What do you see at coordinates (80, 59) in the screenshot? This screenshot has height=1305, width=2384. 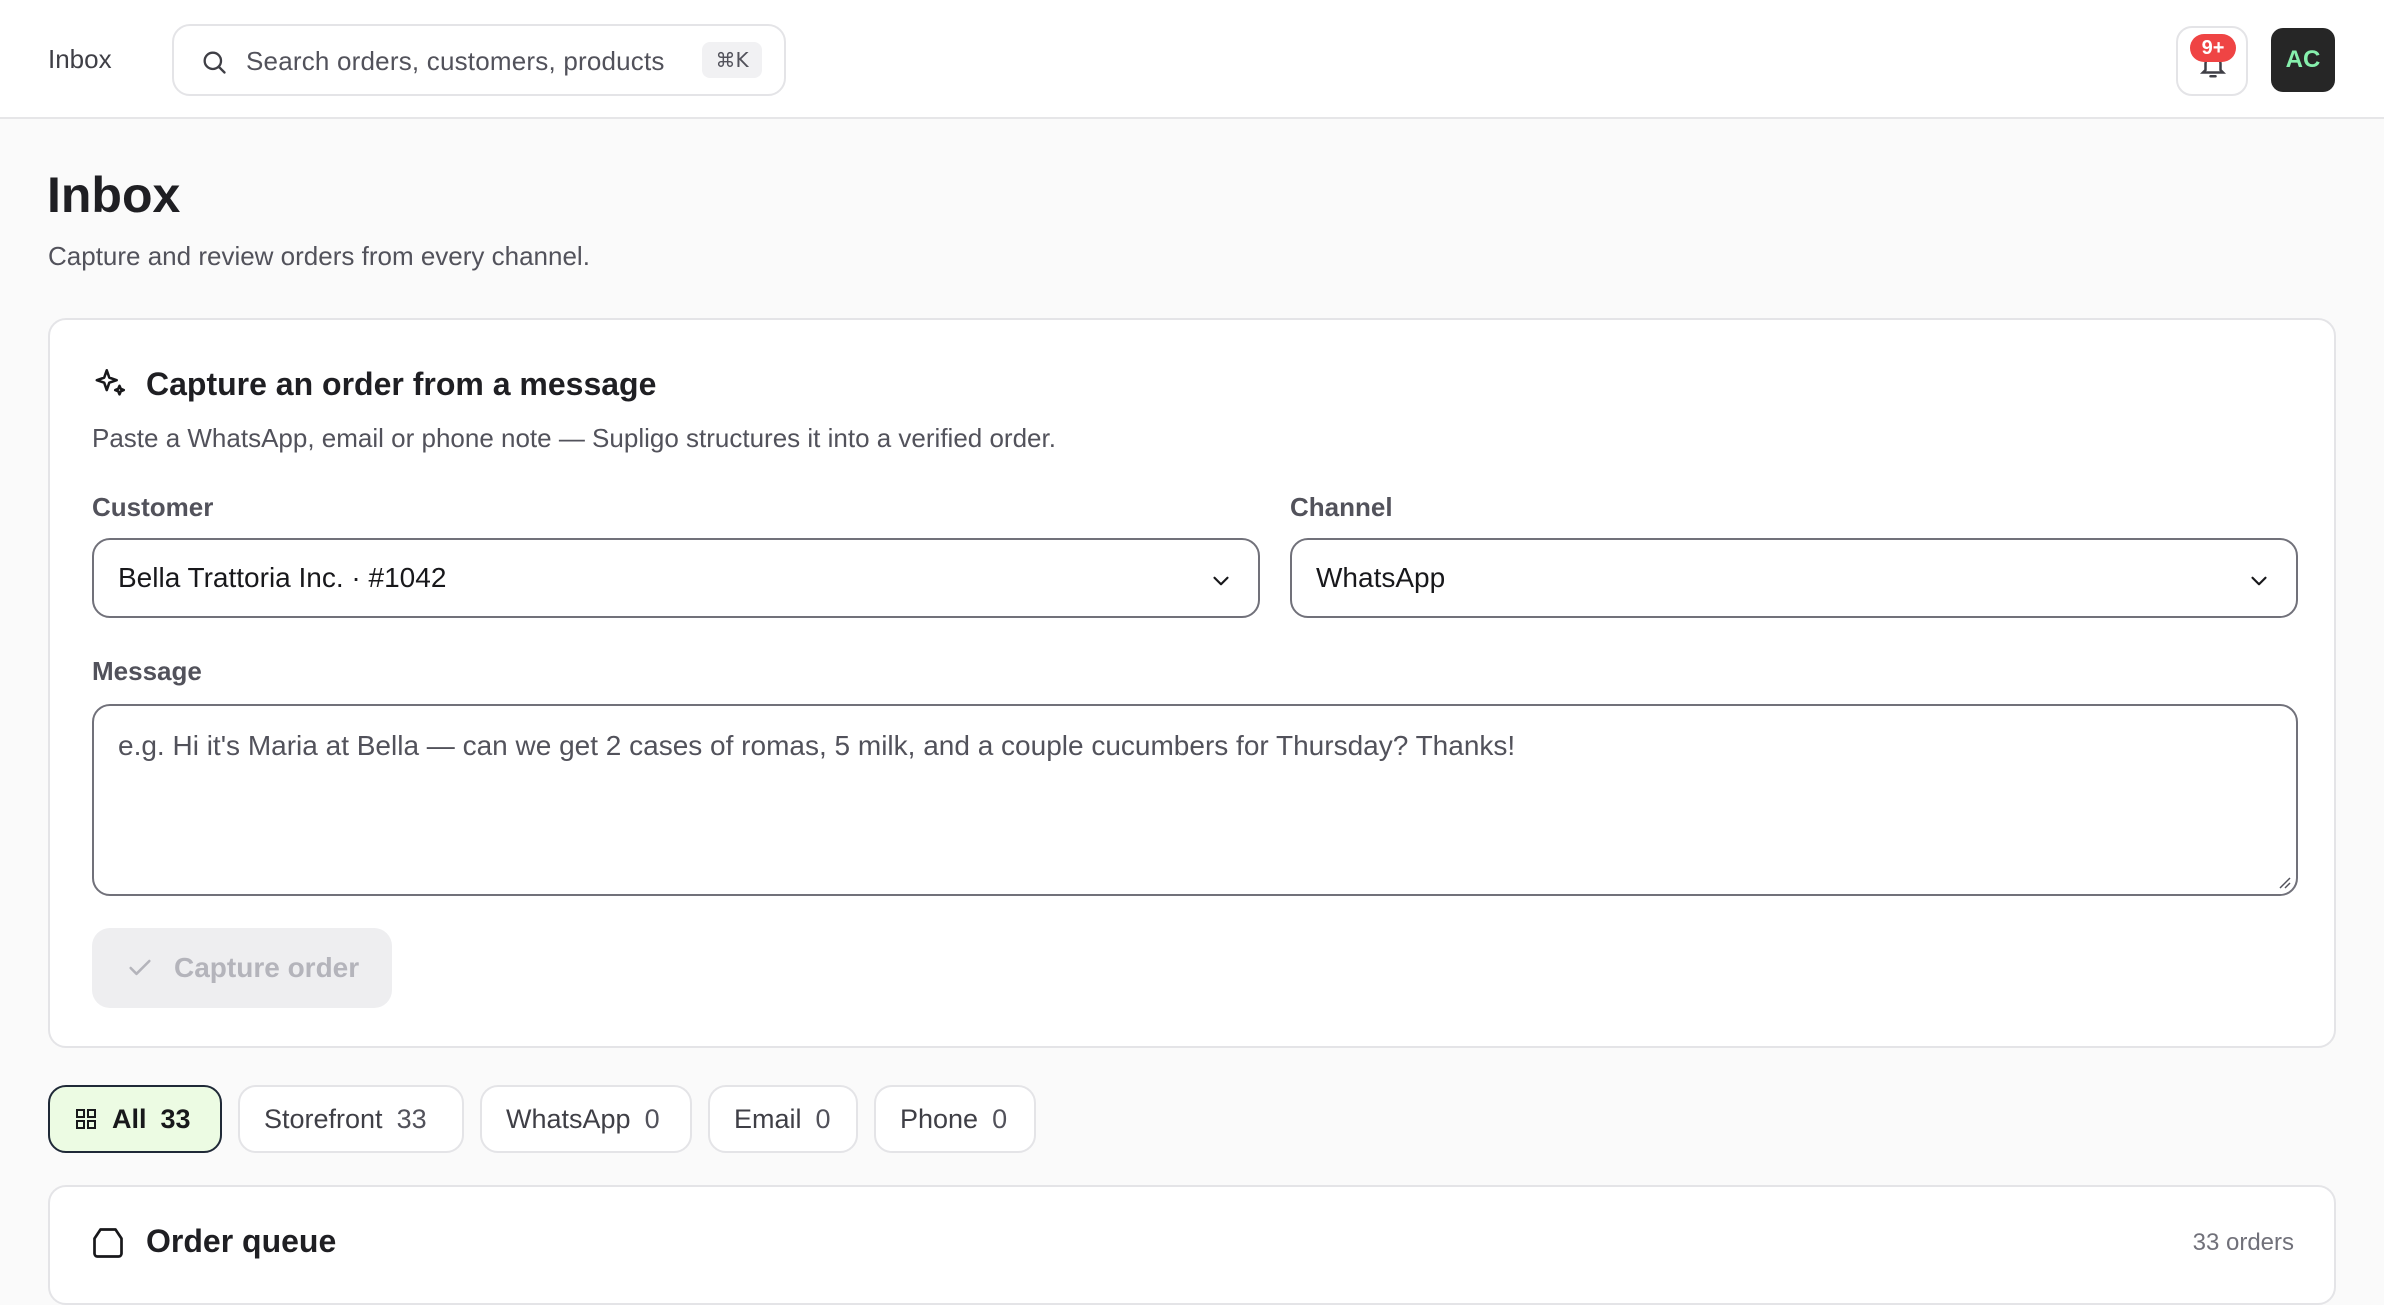 I see `breadcrumb: Inbox` at bounding box center [80, 59].